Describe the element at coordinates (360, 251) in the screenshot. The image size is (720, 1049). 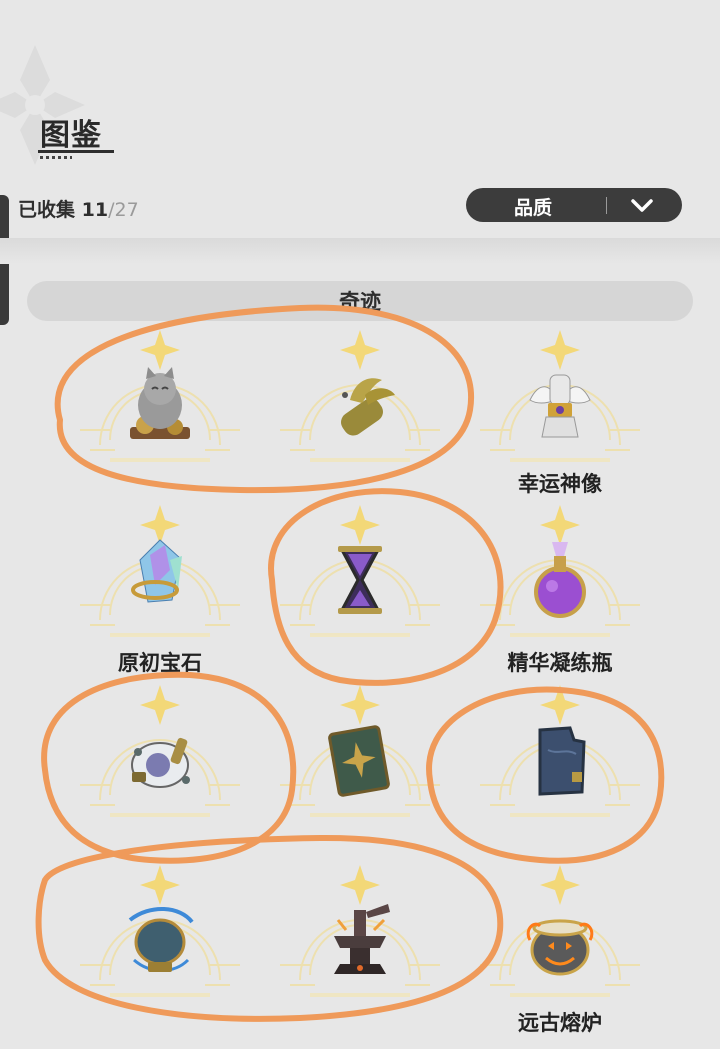
I see `header-shadow` at that location.